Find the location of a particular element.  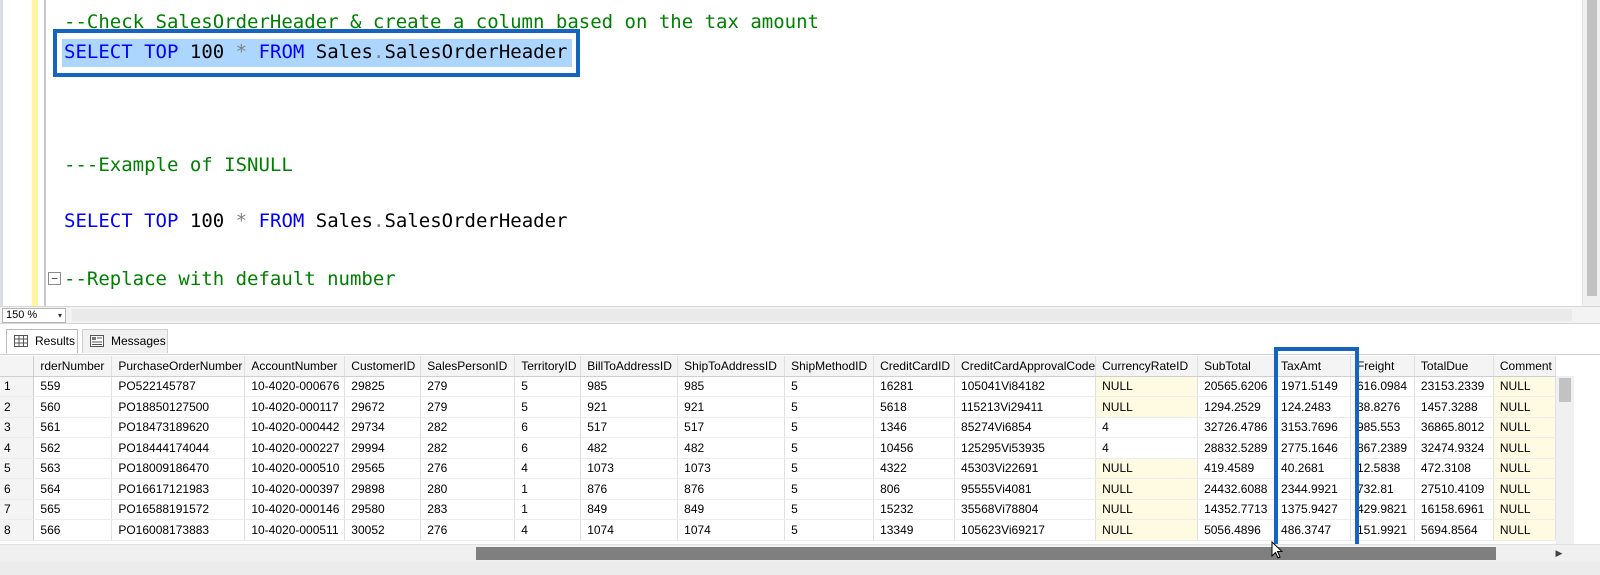

row-number: 4 is located at coordinates (17, 448).